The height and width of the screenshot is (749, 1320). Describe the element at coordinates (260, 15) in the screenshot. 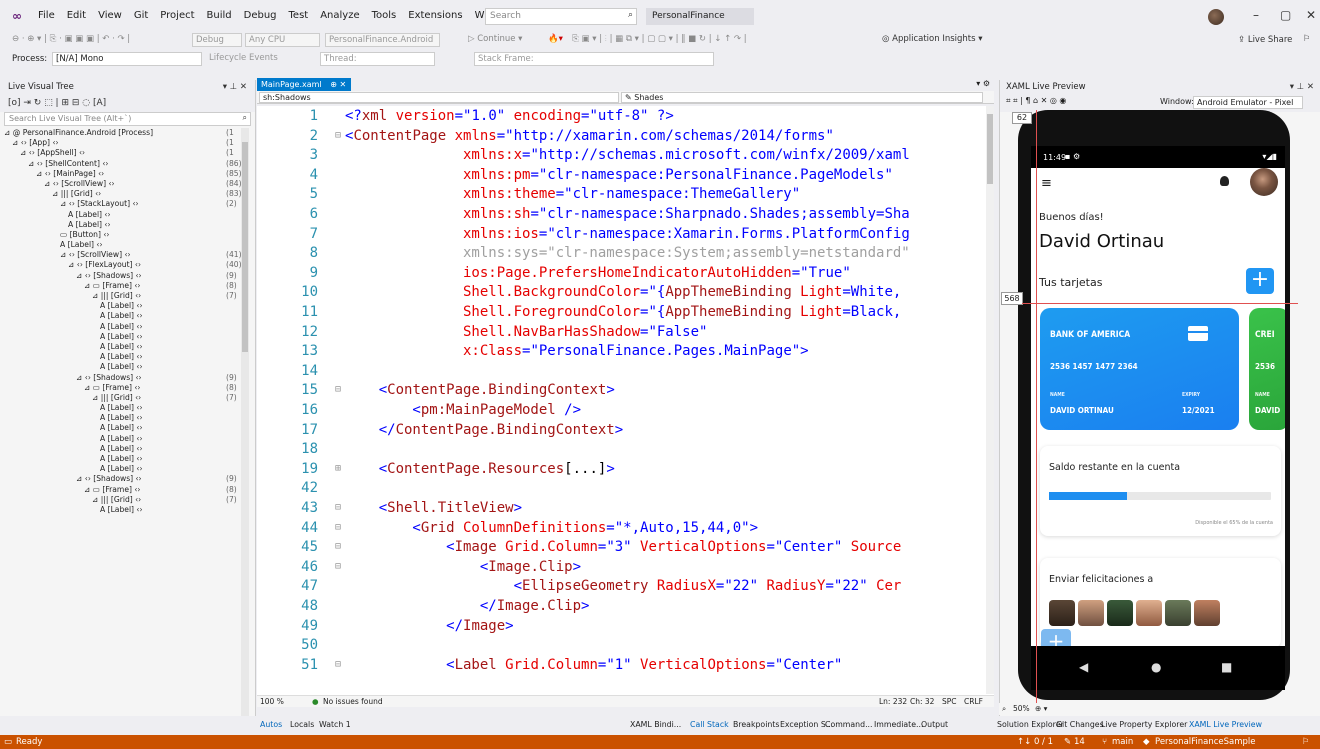

I see `menu-debug: Debug` at that location.